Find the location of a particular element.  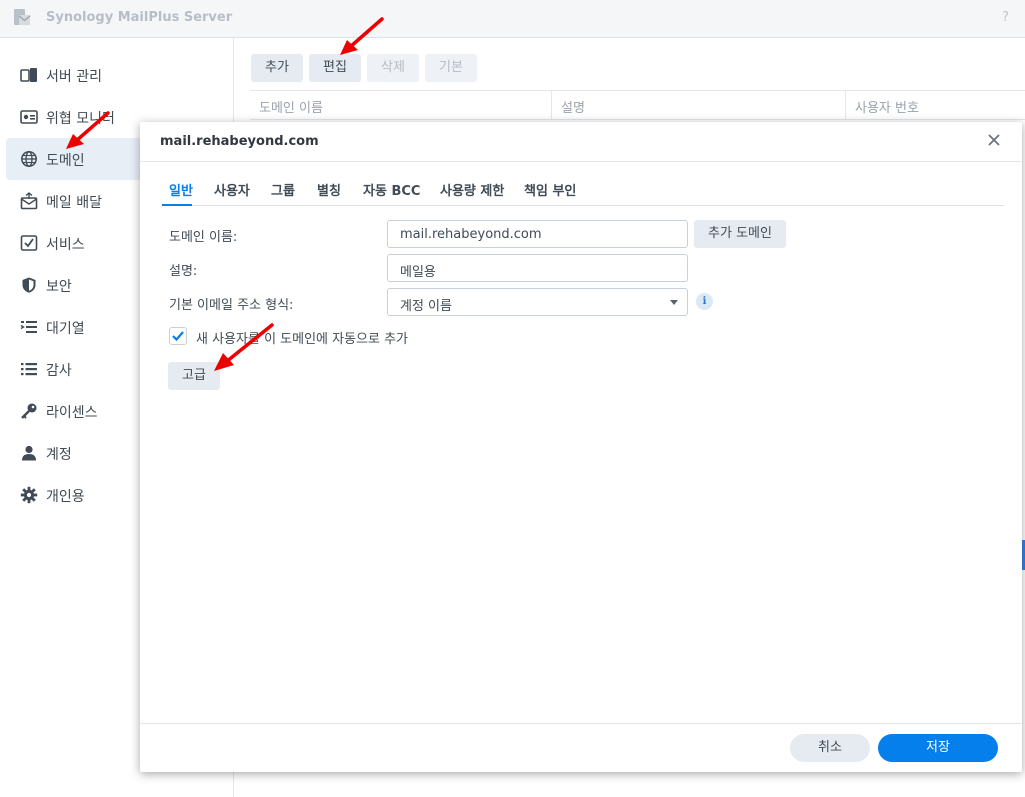

tab-disclaimer: 책임 부인 is located at coordinates (550, 189).